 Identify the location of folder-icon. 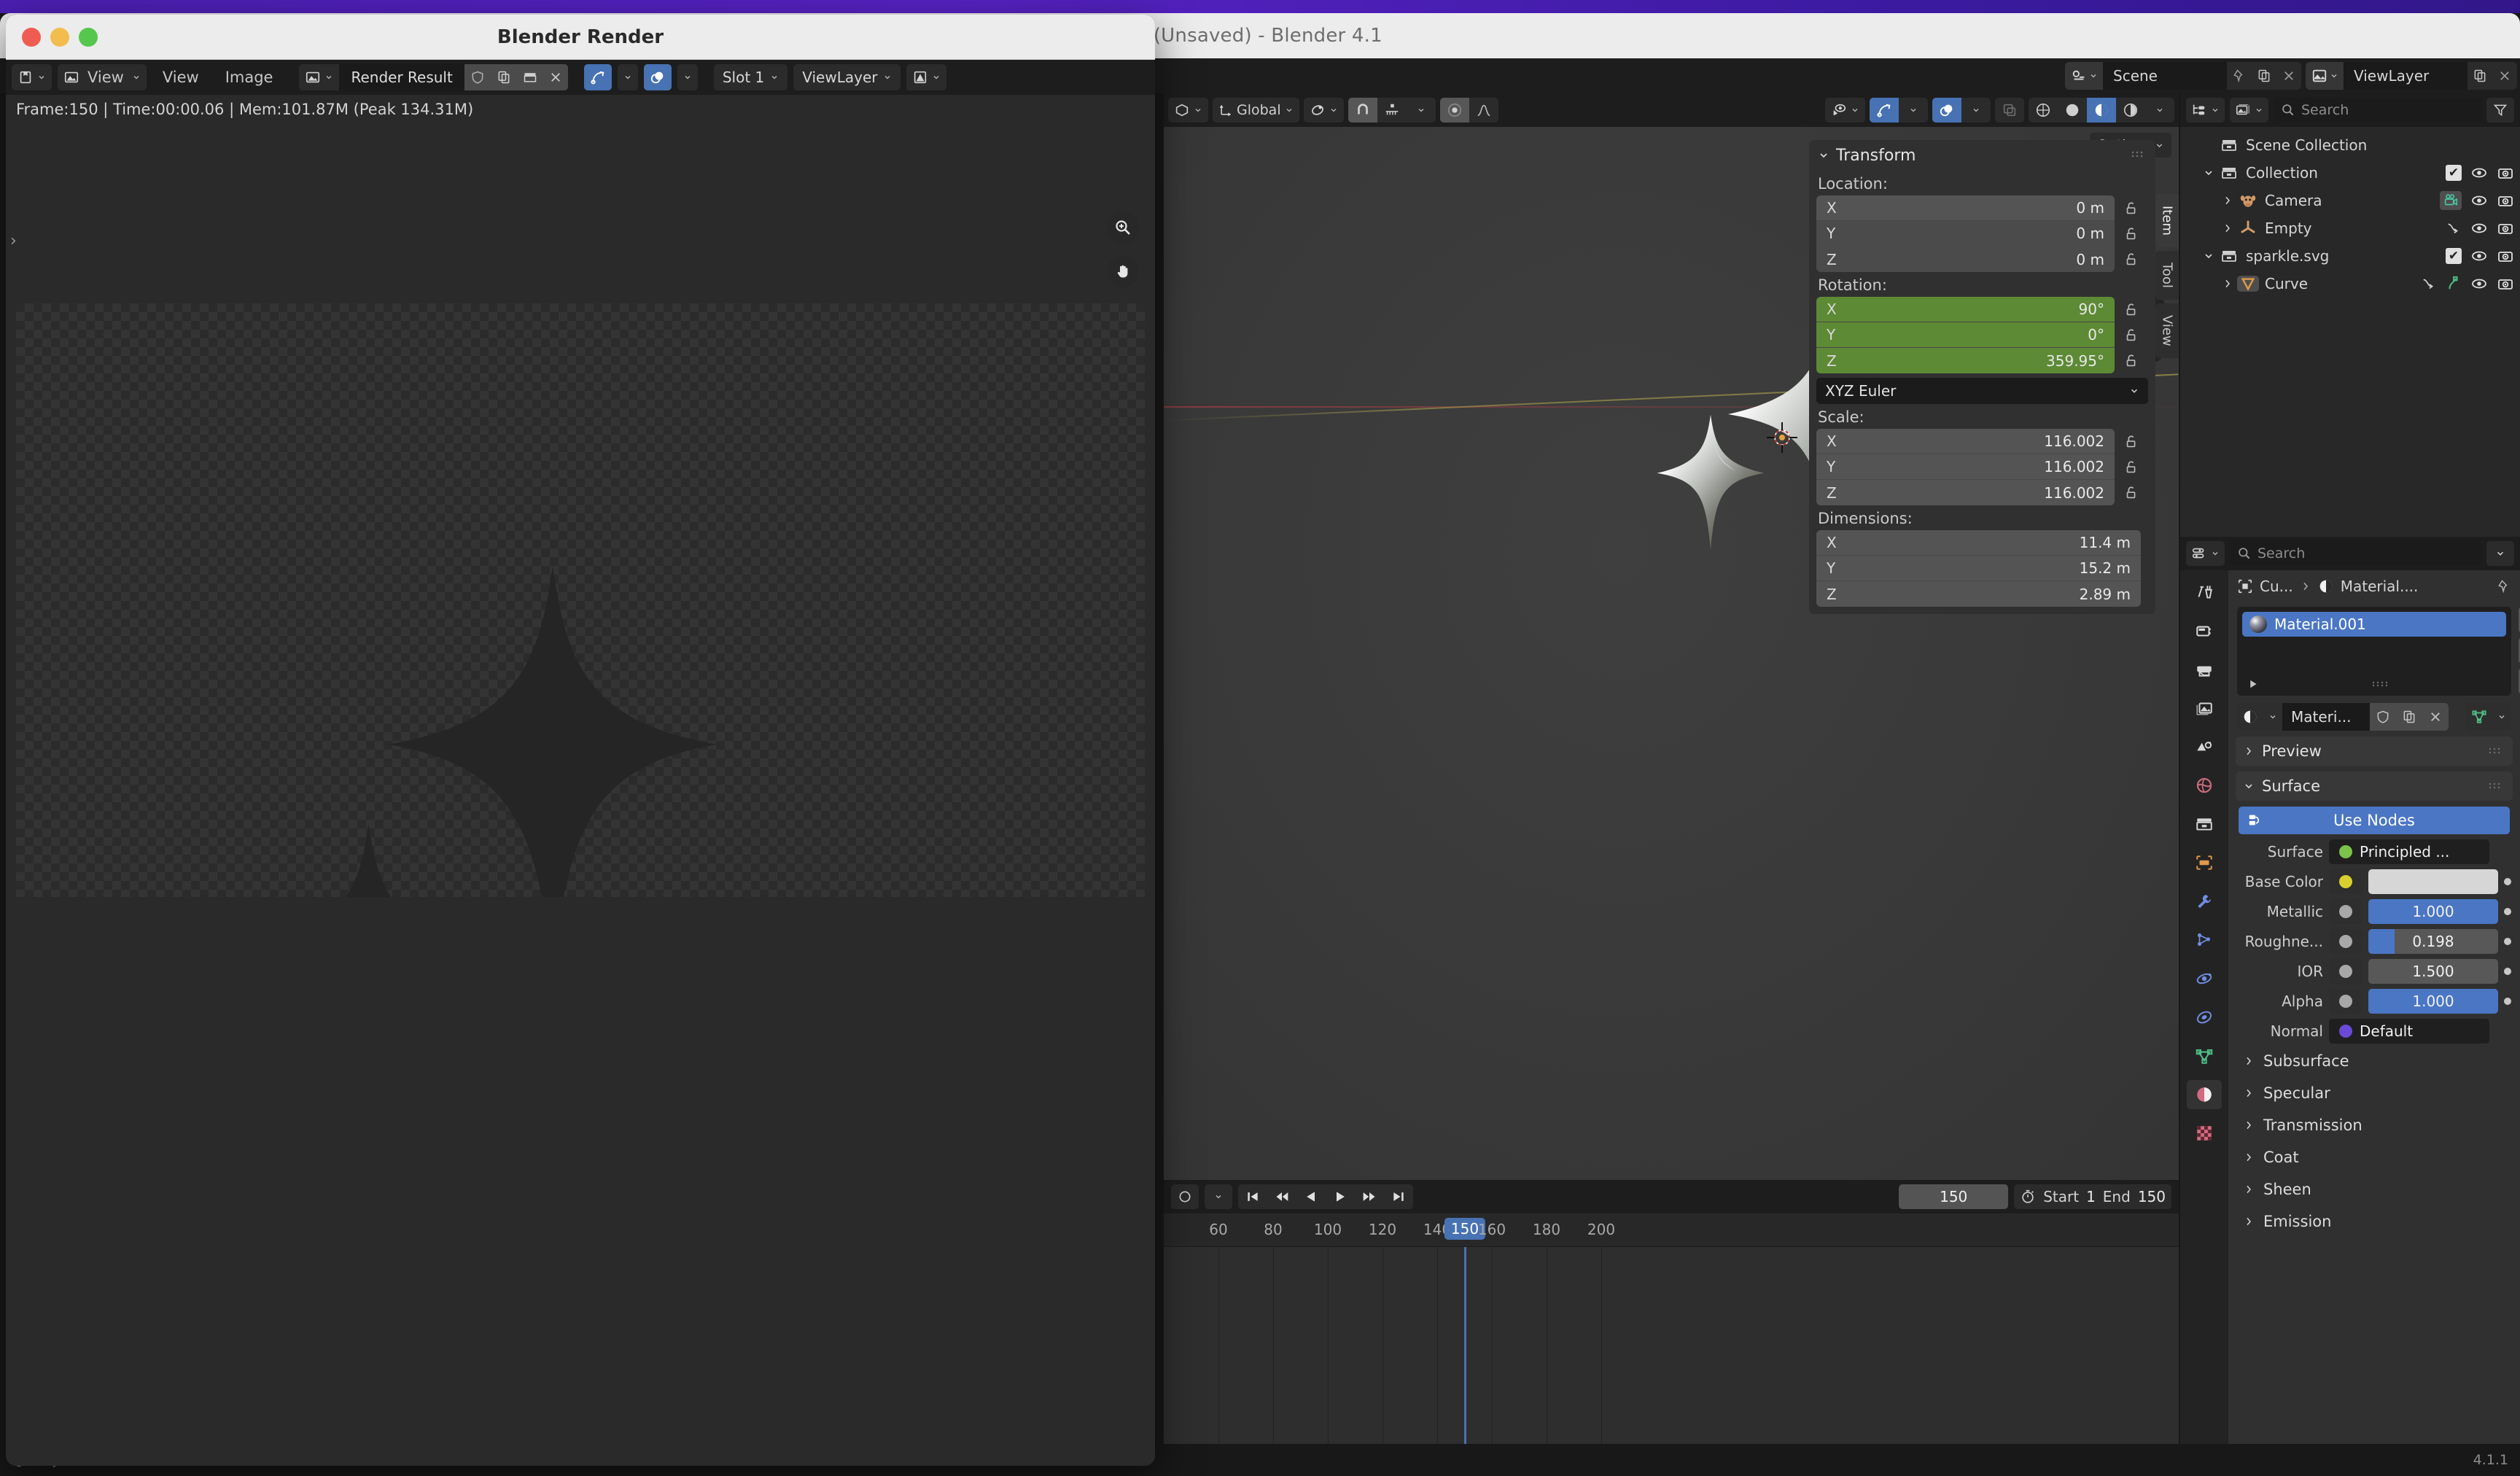
(529, 77).